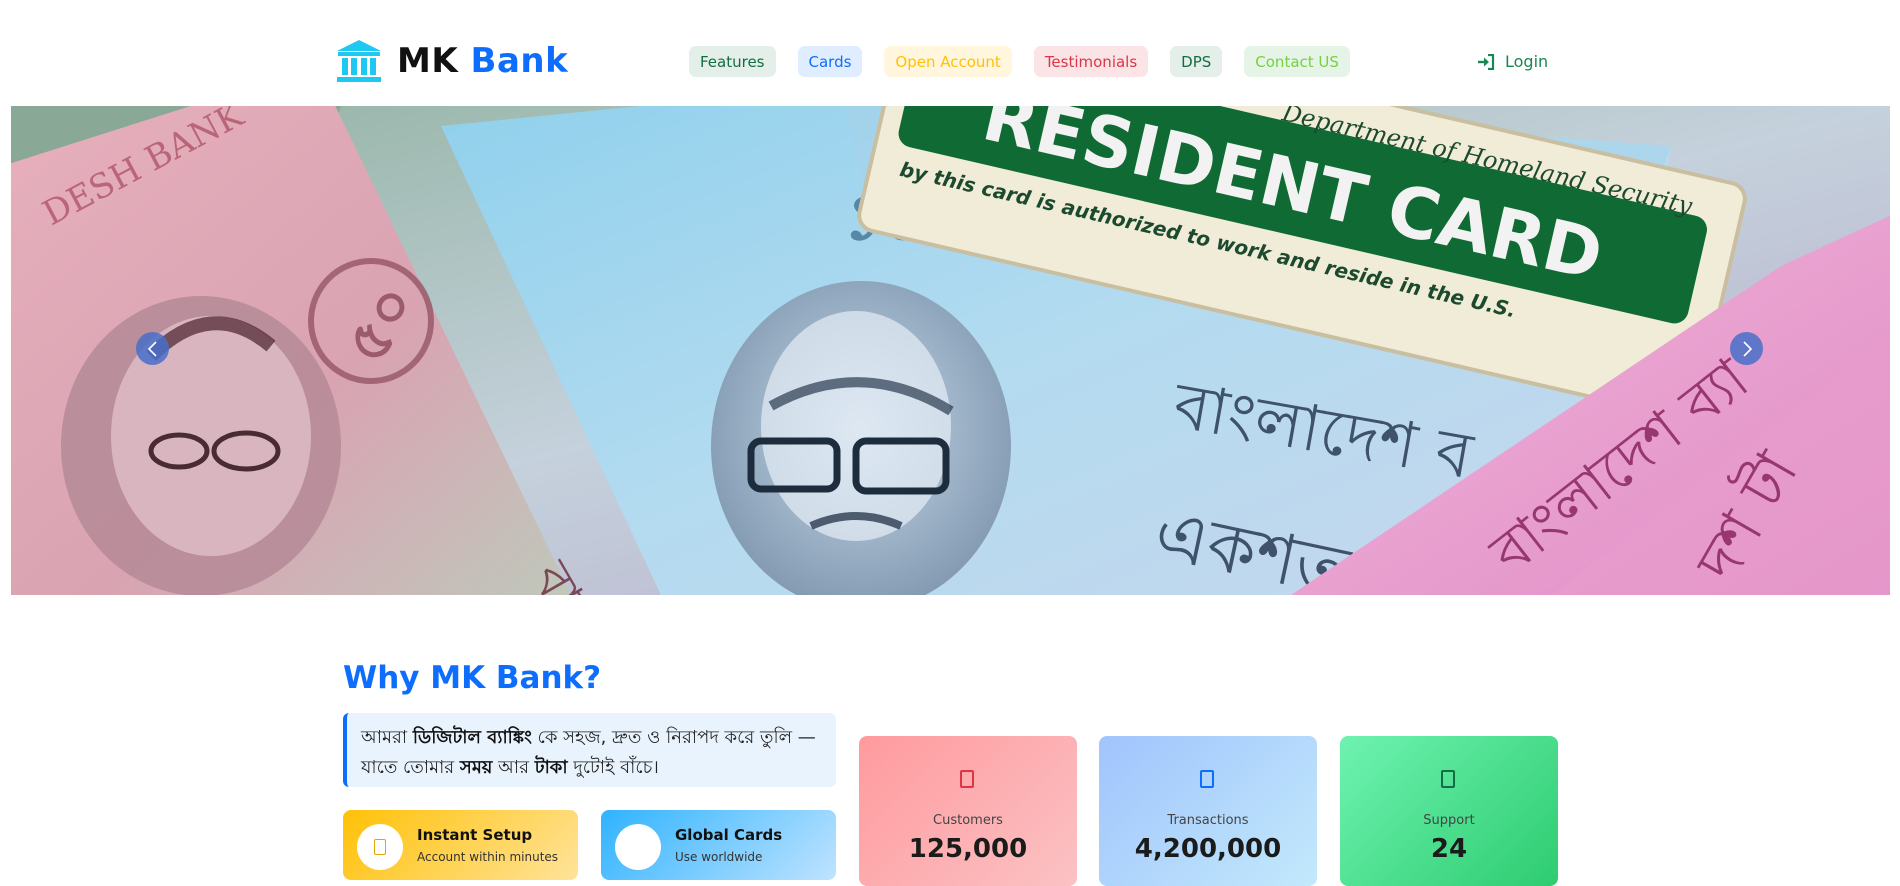 This screenshot has height=886, width=1900. I want to click on nav-item-cards: Cards, so click(830, 61).